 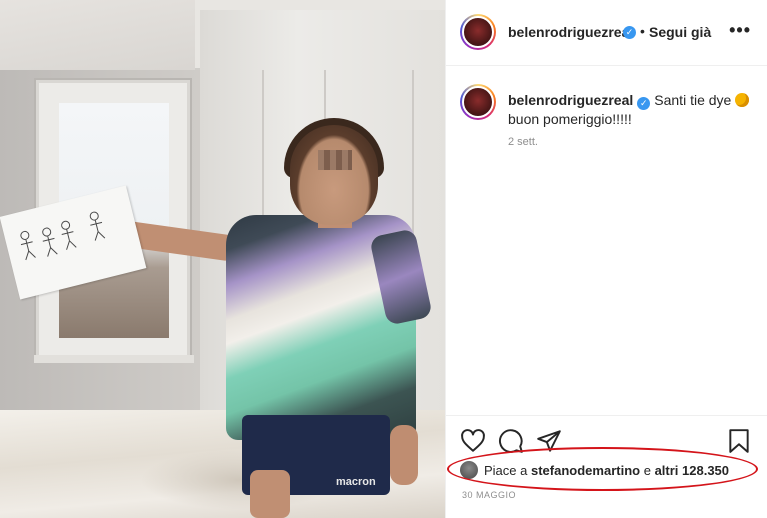 What do you see at coordinates (356, 482) in the screenshot?
I see `shorts-brand: macron` at bounding box center [356, 482].